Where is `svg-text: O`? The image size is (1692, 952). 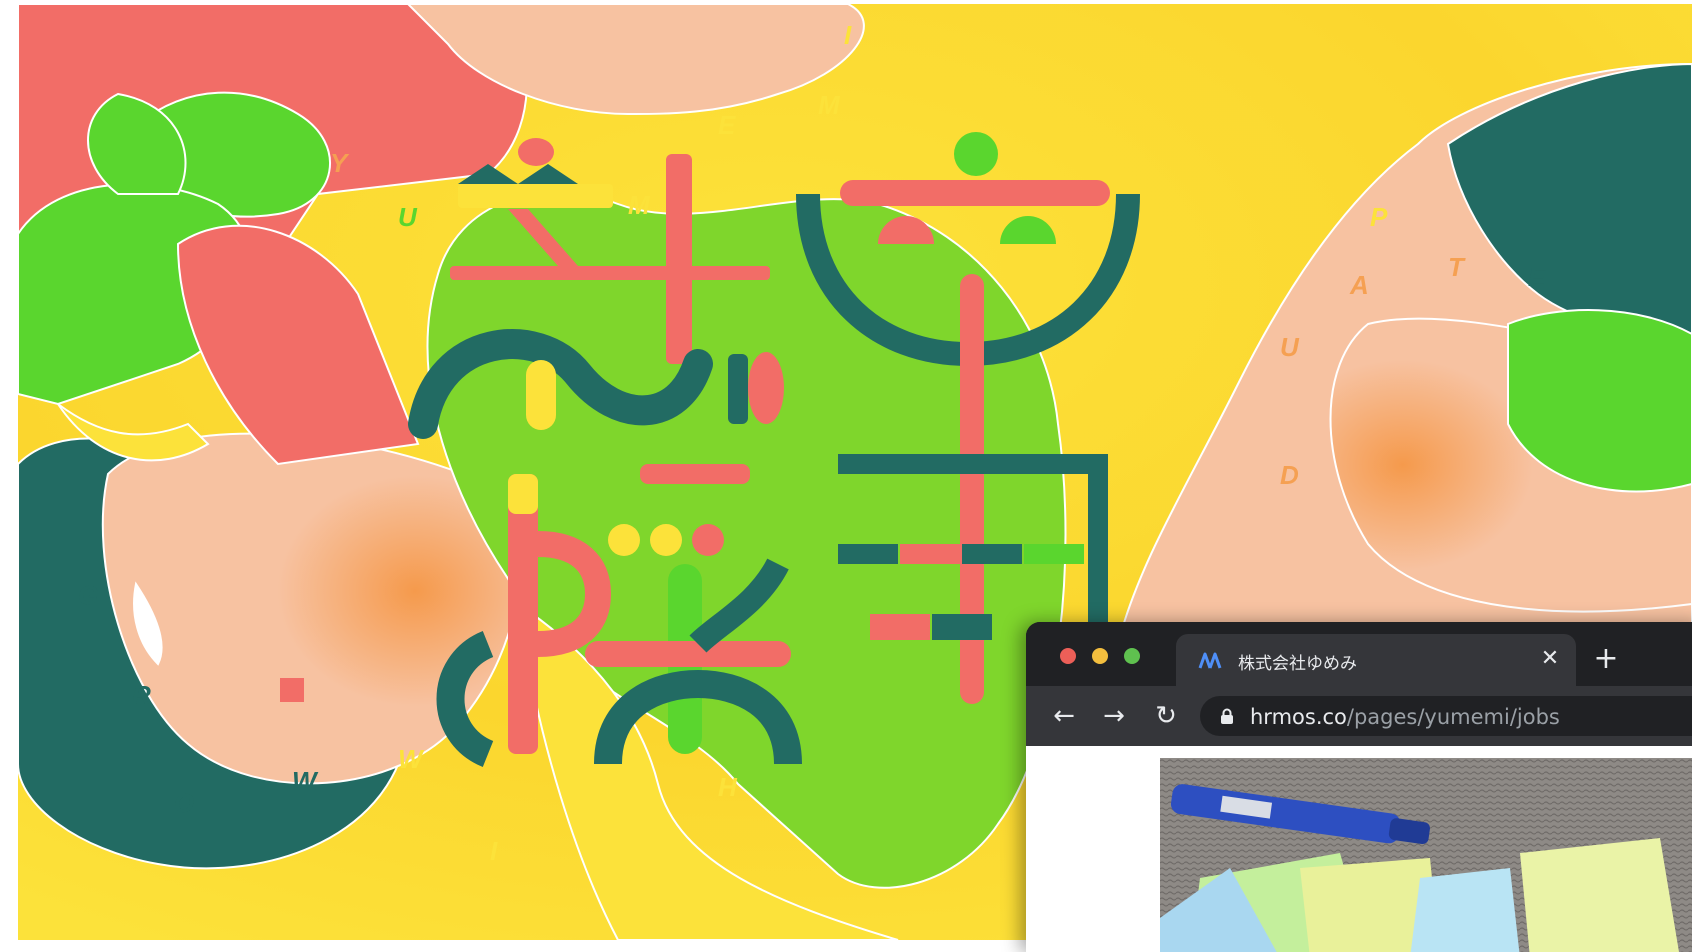 svg-text: O is located at coordinates (184, 803).